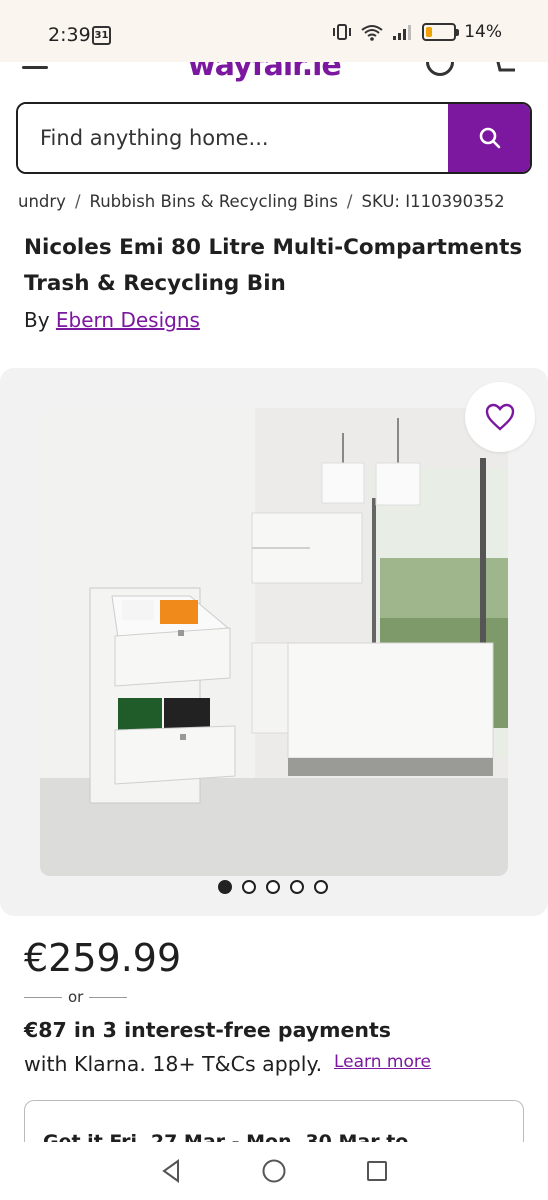  I want to click on or-divider: or, so click(76, 997).